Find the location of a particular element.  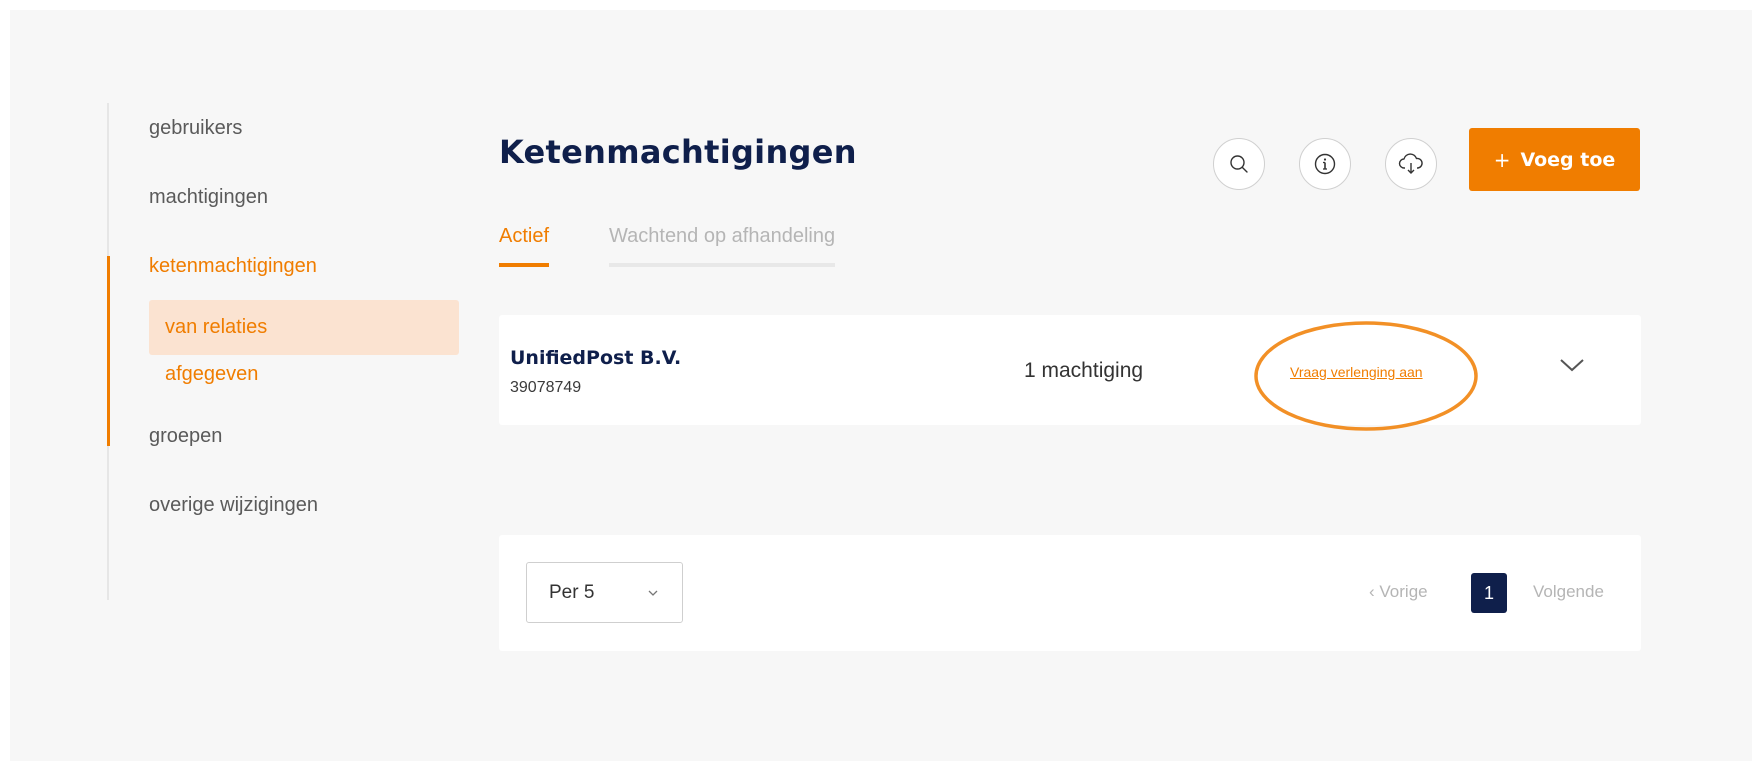

next-page-button: Volgende is located at coordinates (1568, 592).